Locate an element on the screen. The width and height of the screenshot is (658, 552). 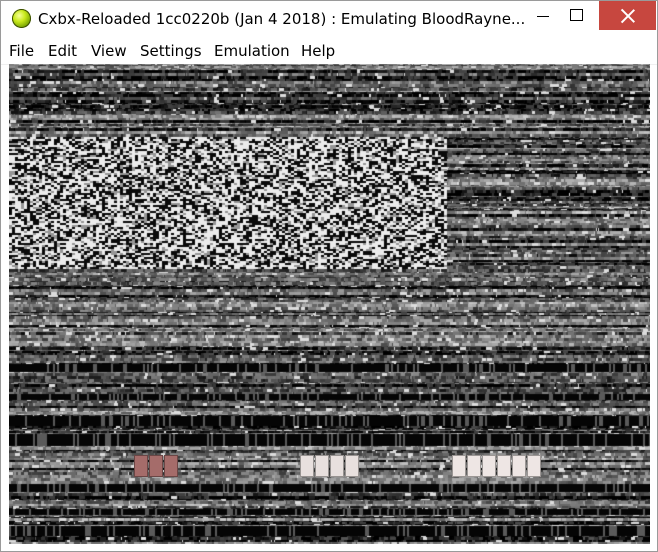
close-button is located at coordinates (627, 15).